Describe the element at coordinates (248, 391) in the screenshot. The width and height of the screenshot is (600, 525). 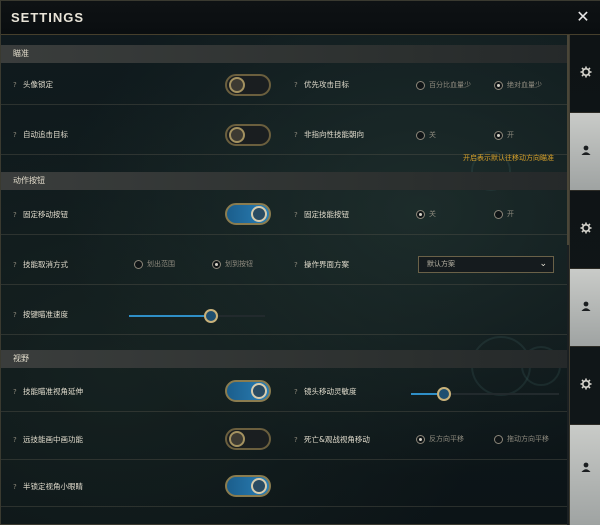
I see `aim-extend-toggle` at that location.